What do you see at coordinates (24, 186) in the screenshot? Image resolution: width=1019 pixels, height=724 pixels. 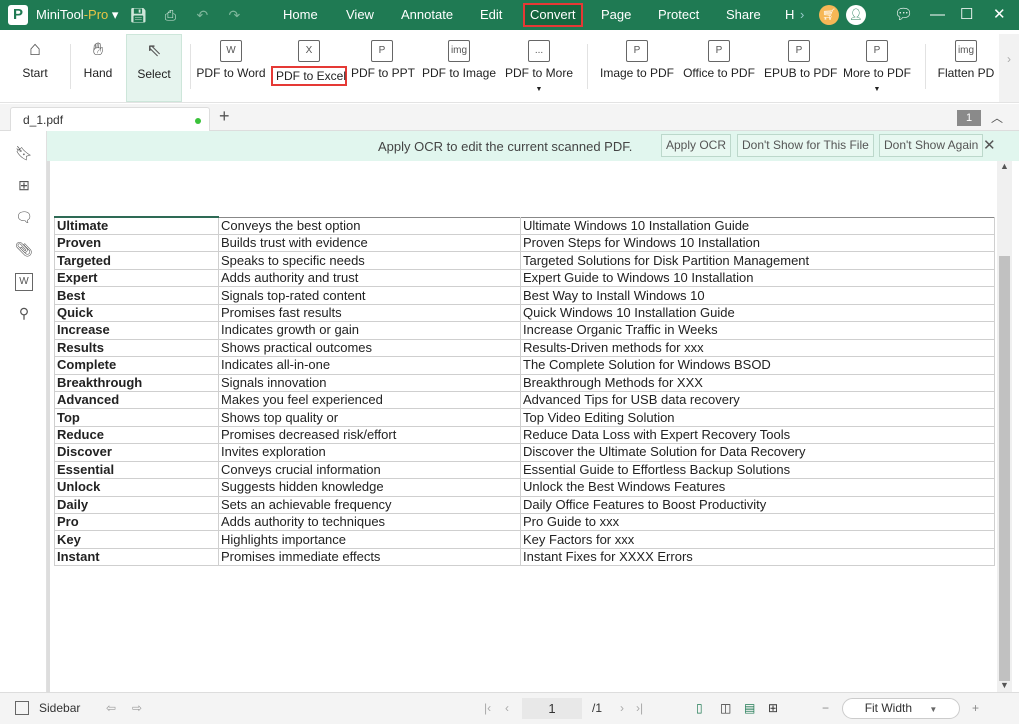 I see `thumbnails-icon: ⊞` at bounding box center [24, 186].